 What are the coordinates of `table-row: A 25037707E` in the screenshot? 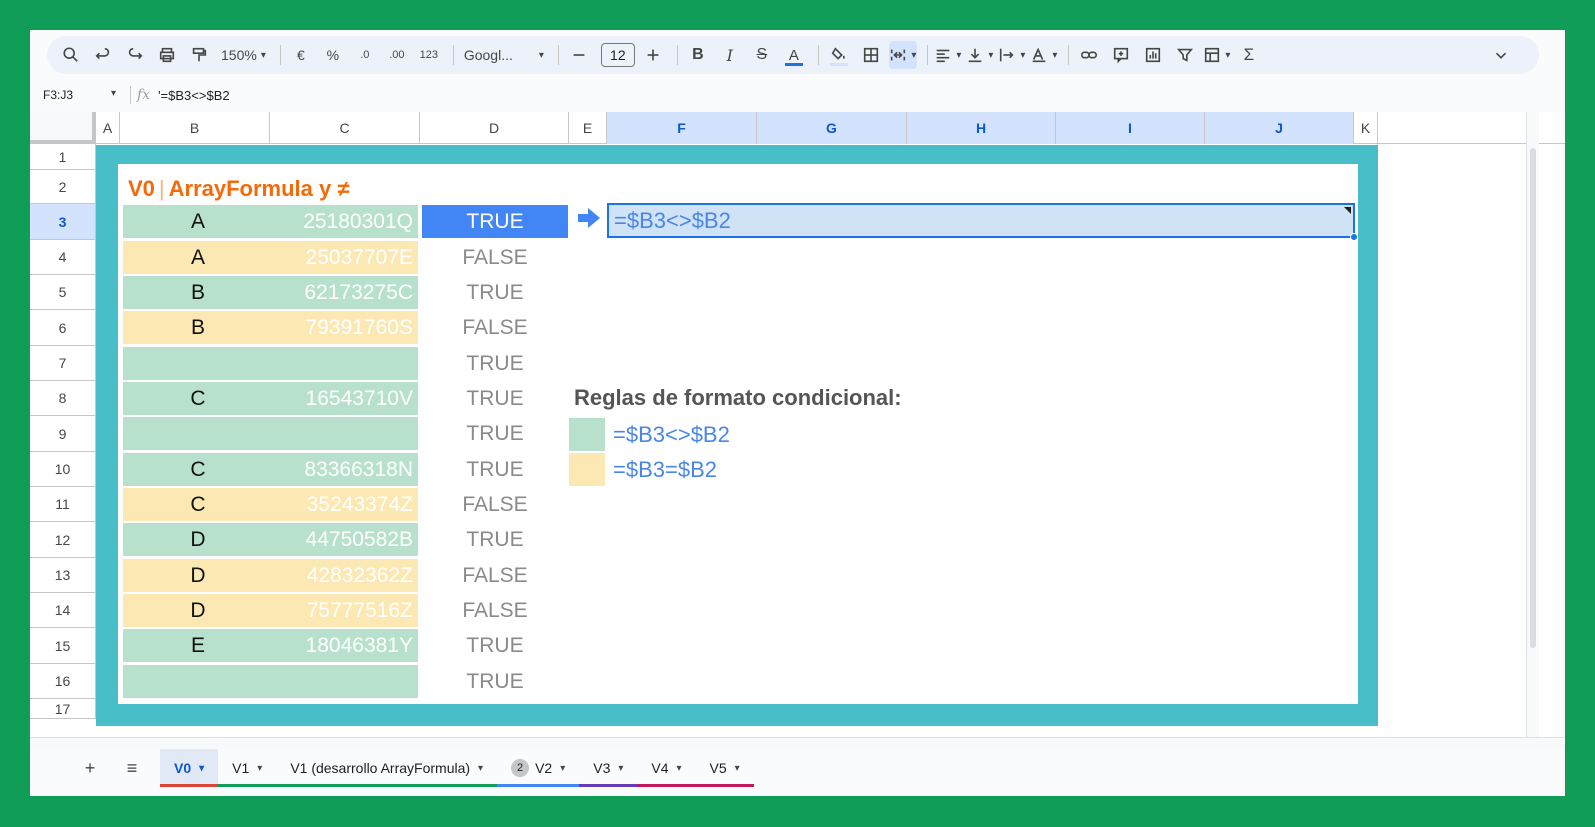 It's located at (270, 257).